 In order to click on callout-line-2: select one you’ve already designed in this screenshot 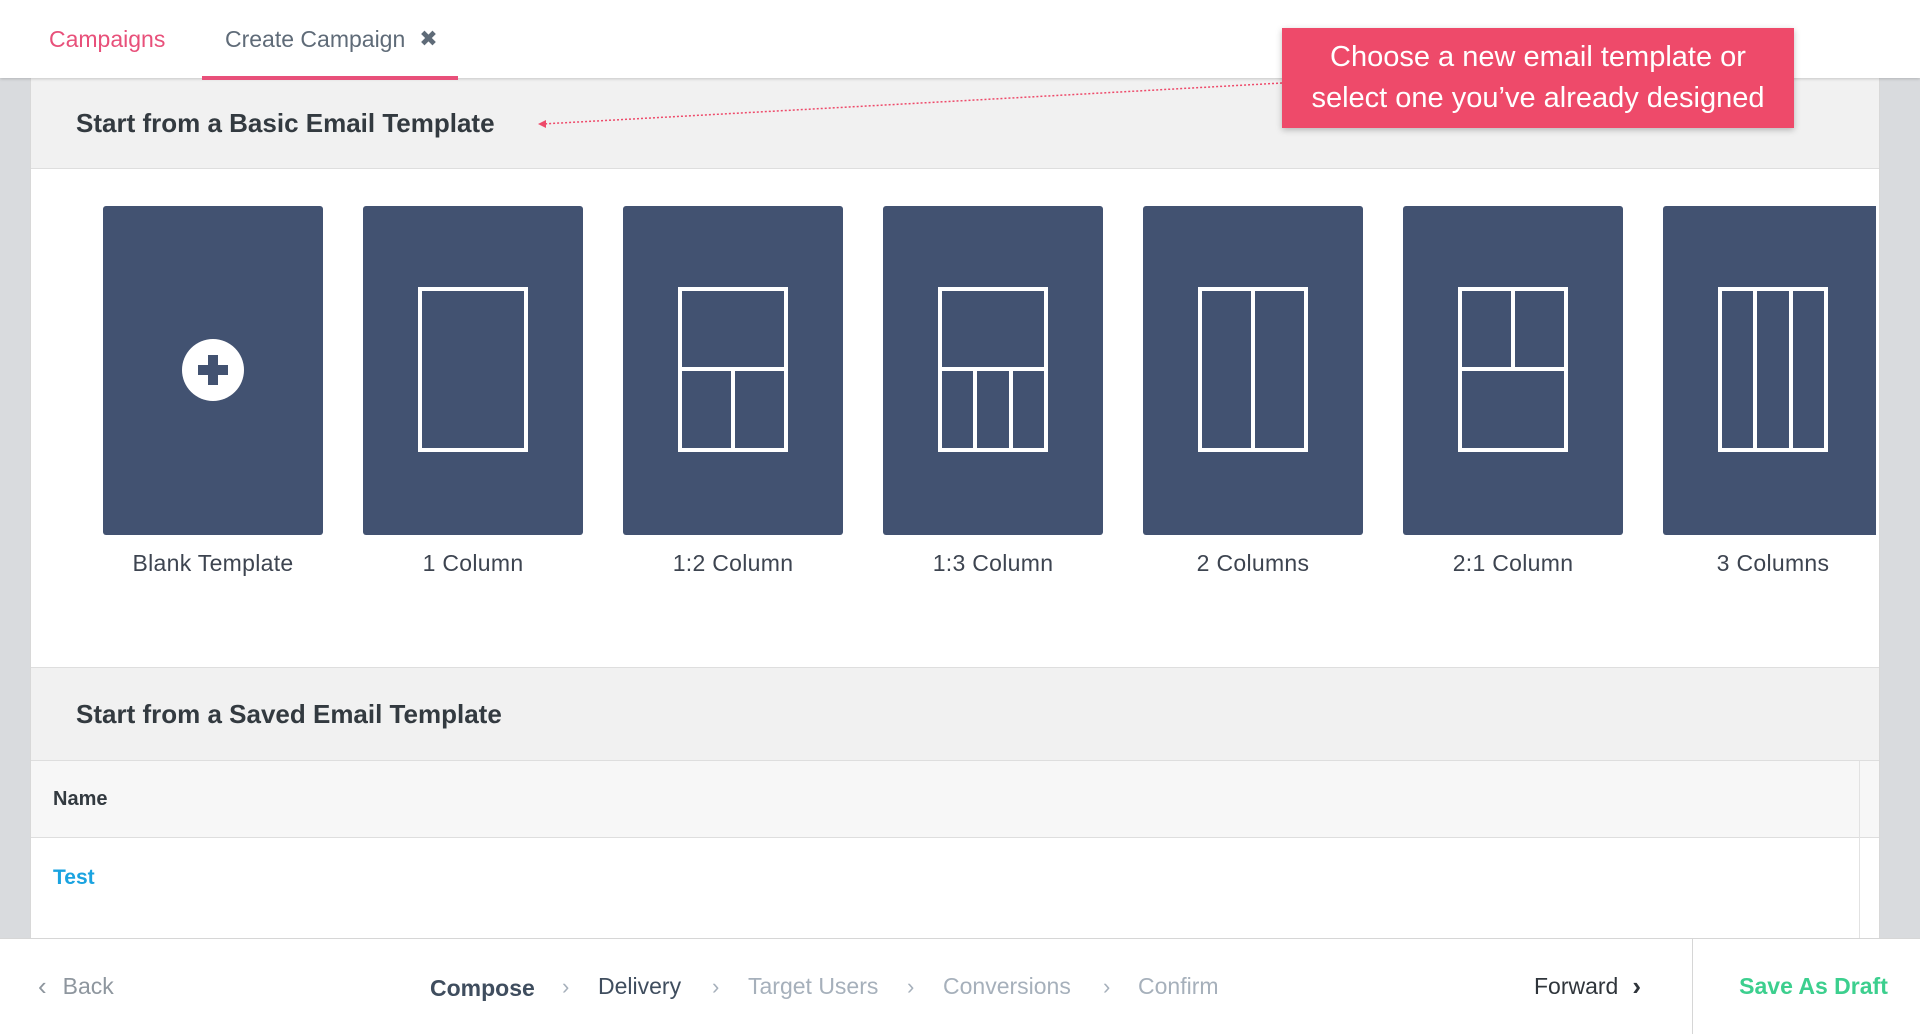, I will do `click(1538, 98)`.